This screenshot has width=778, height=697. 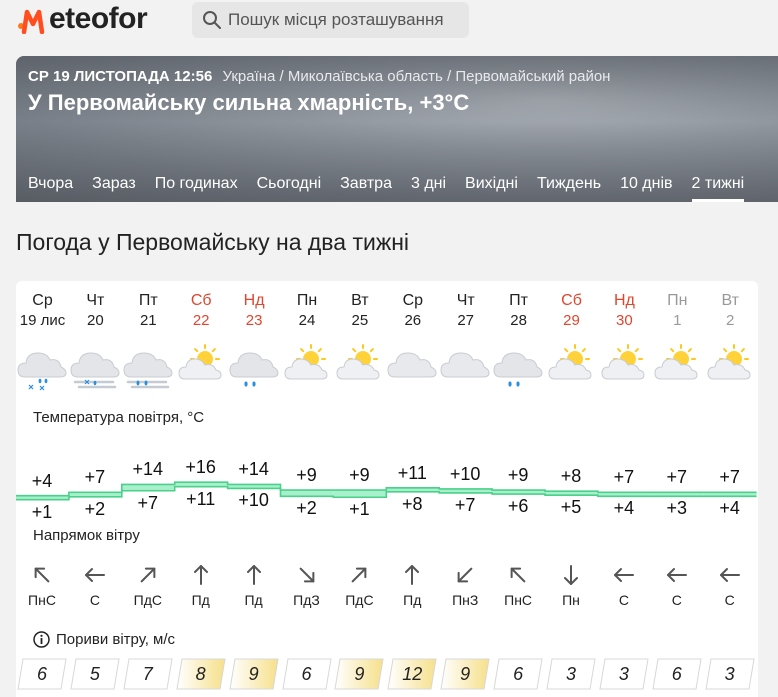 I want to click on day-name: Пн, so click(x=677, y=300).